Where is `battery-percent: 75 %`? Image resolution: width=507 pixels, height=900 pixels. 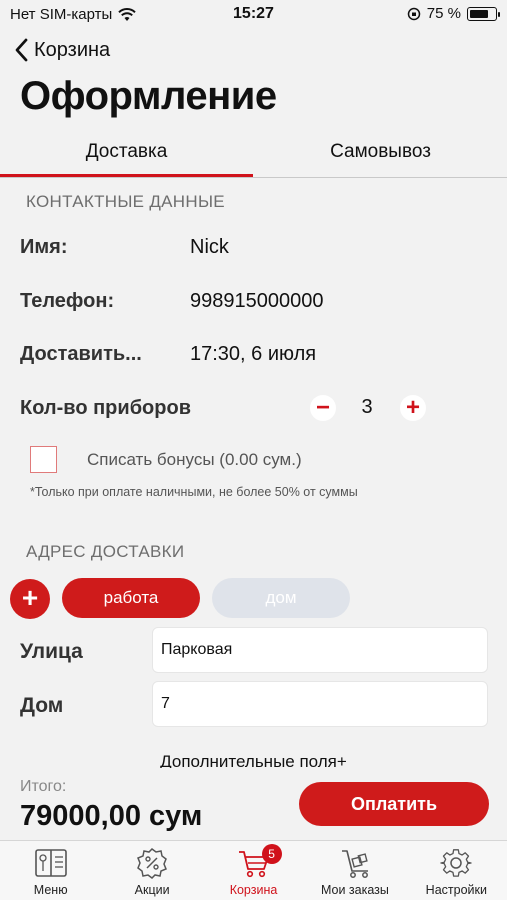 battery-percent: 75 % is located at coordinates (443, 13).